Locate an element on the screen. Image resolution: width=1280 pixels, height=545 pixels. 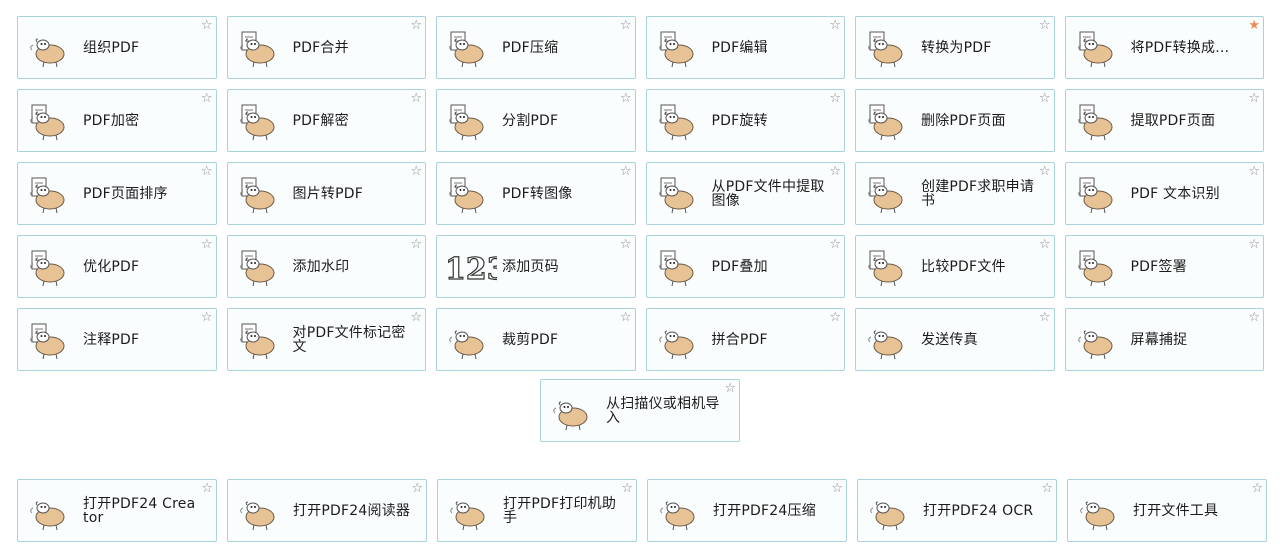
tool-tile: PDF页面排序 ☆ is located at coordinates (117, 193).